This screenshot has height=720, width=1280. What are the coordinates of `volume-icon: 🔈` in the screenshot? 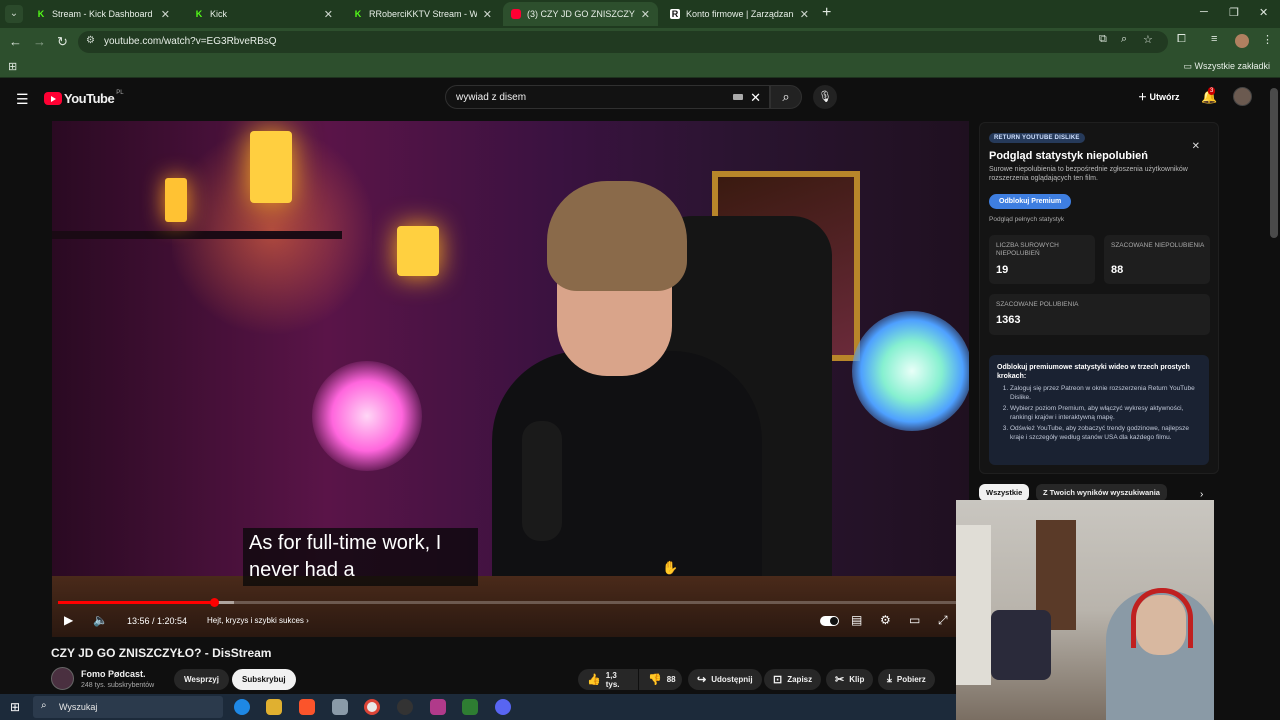 It's located at (100, 620).